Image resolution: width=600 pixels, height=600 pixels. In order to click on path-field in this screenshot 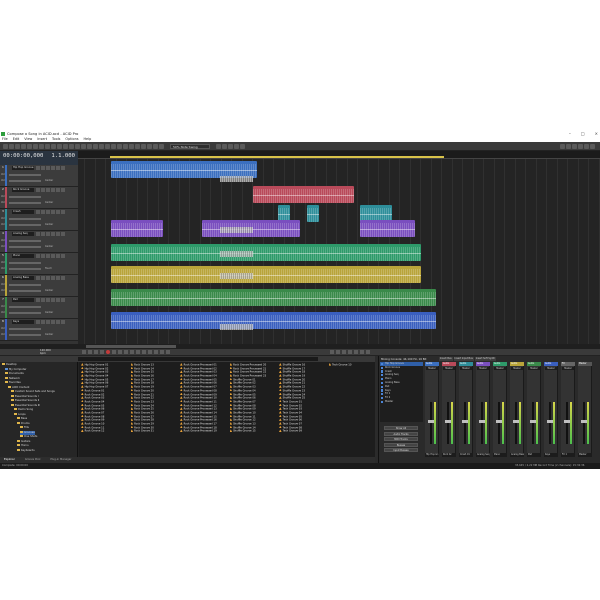, I will do `click(198, 359)`.